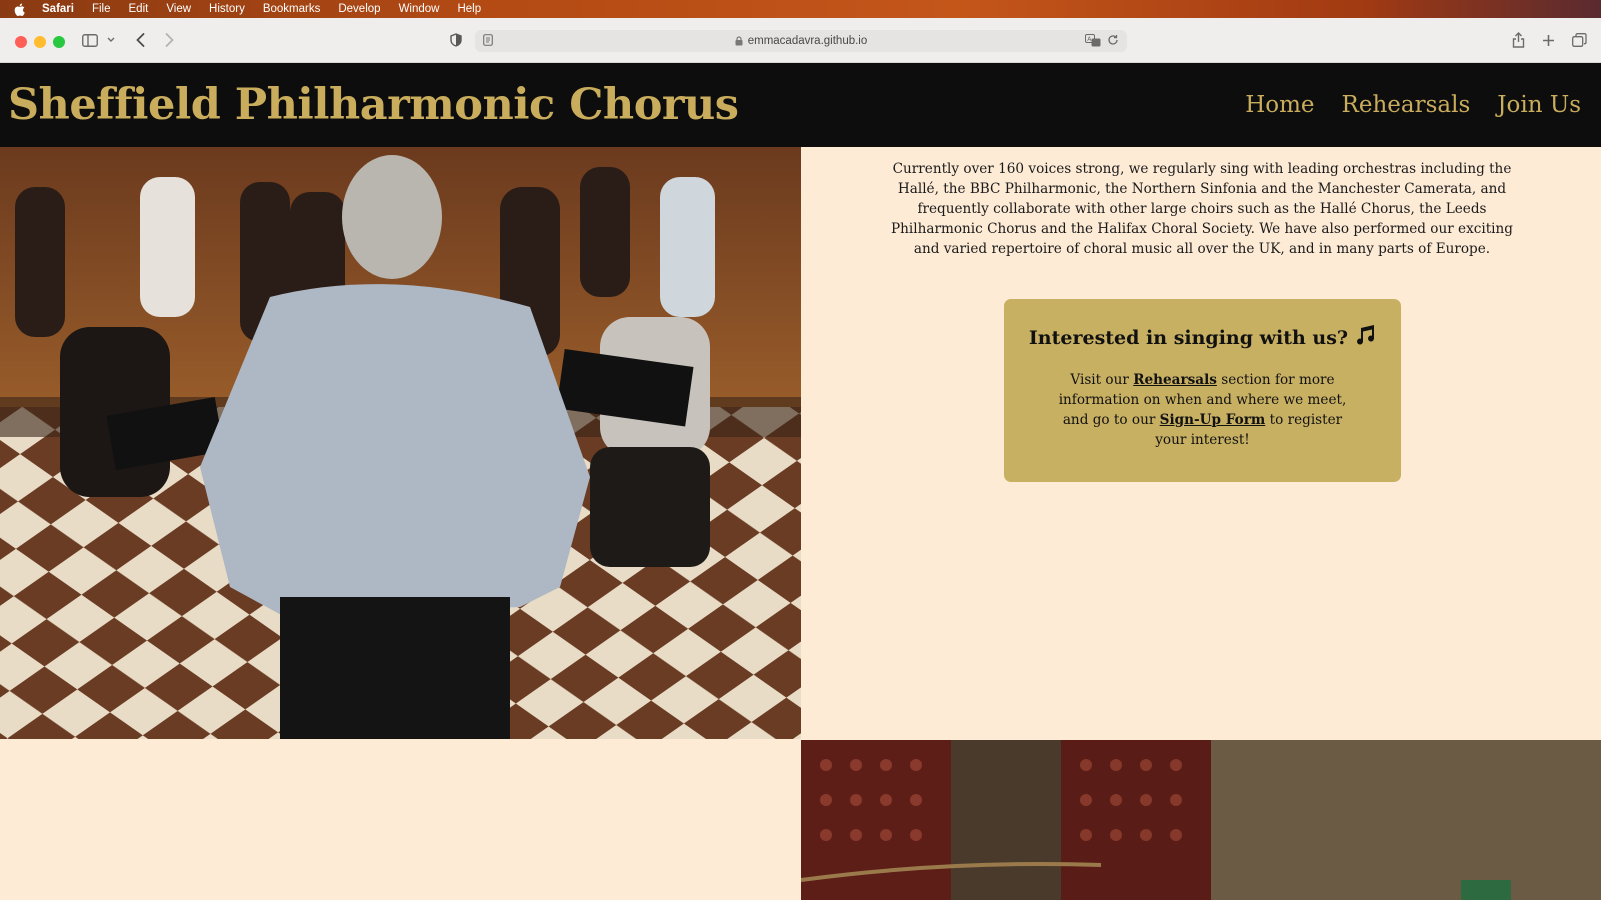 The height and width of the screenshot is (900, 1601). Describe the element at coordinates (20, 9) in the screenshot. I see `apple-menu-icon` at that location.